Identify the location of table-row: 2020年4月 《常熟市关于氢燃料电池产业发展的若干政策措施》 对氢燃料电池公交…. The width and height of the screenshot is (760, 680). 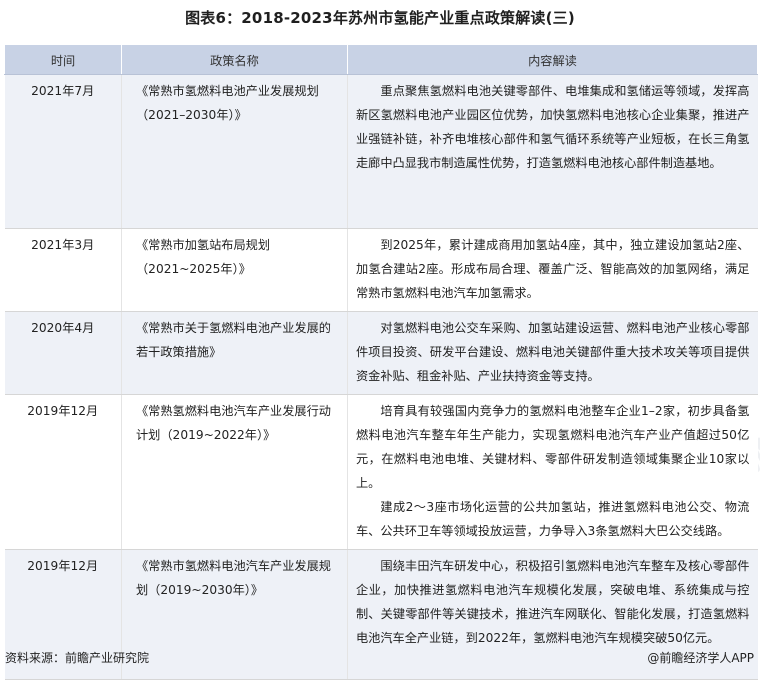
(381, 353).